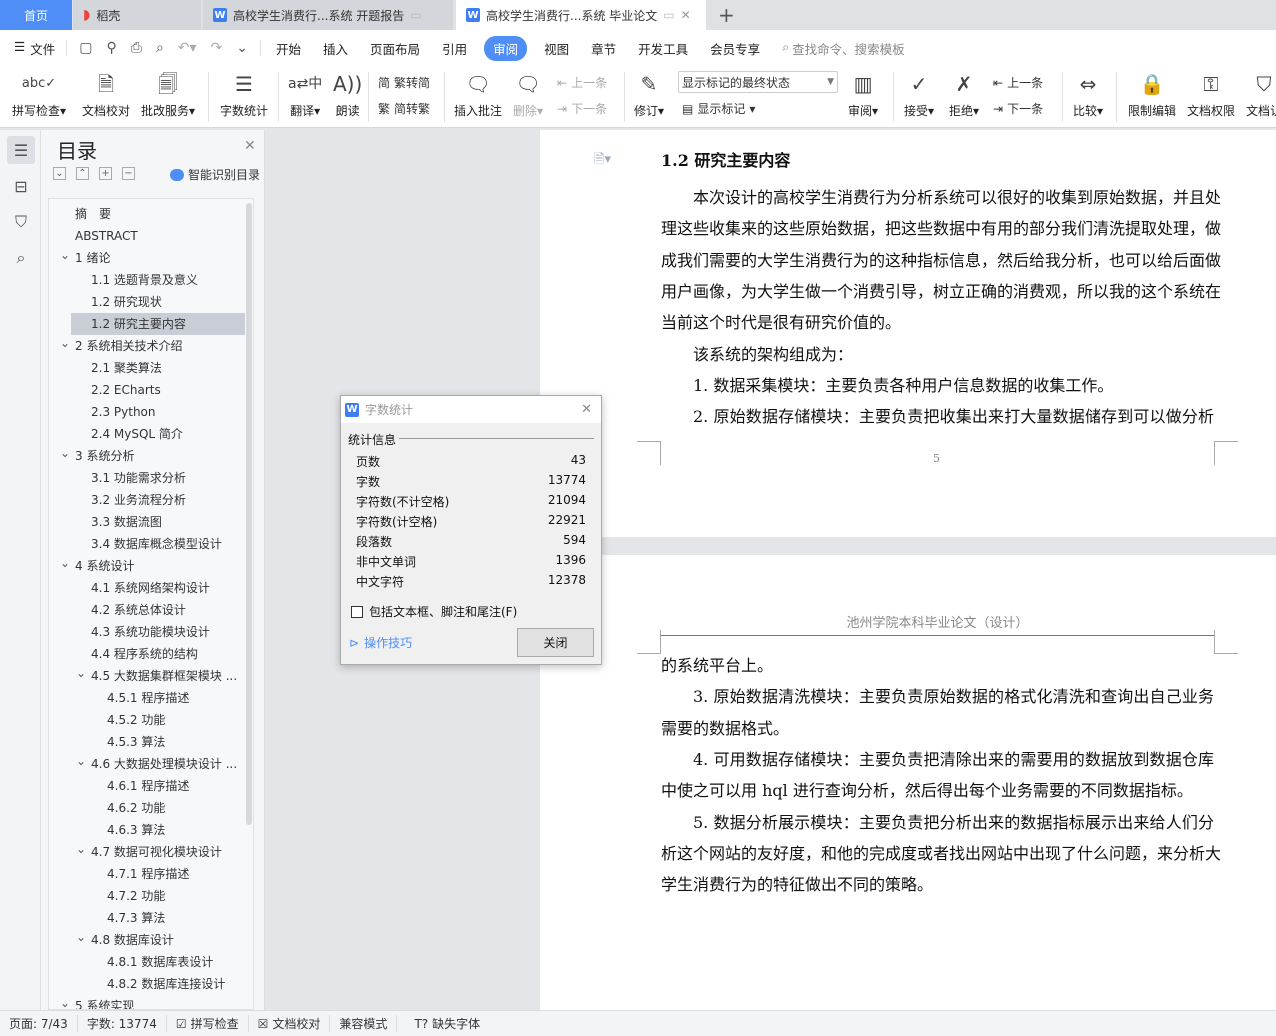 This screenshot has width=1276, height=1036. What do you see at coordinates (581, 15) in the screenshot?
I see `tab-thesis: W 高校学生消费行...系统 毕业论文 ▭ ✕` at bounding box center [581, 15].